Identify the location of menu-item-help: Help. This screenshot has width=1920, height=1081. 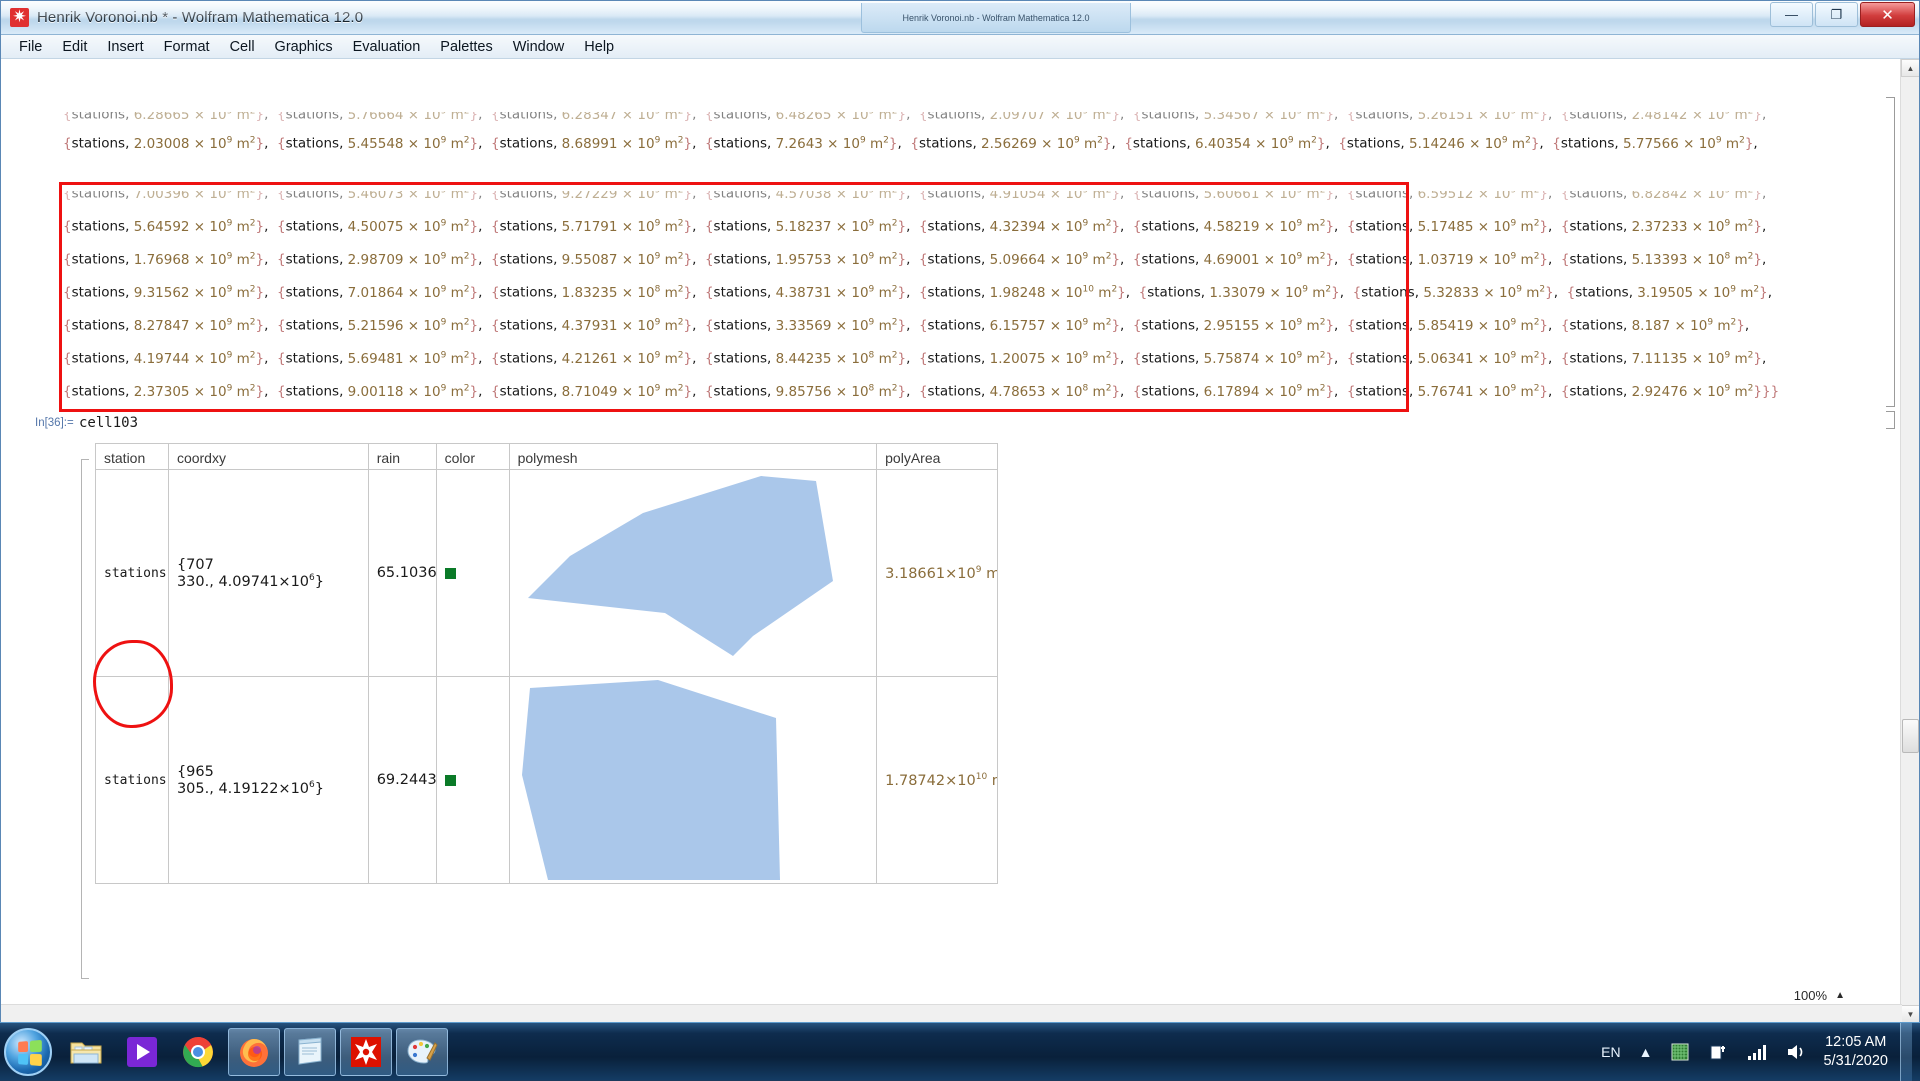
(599, 47).